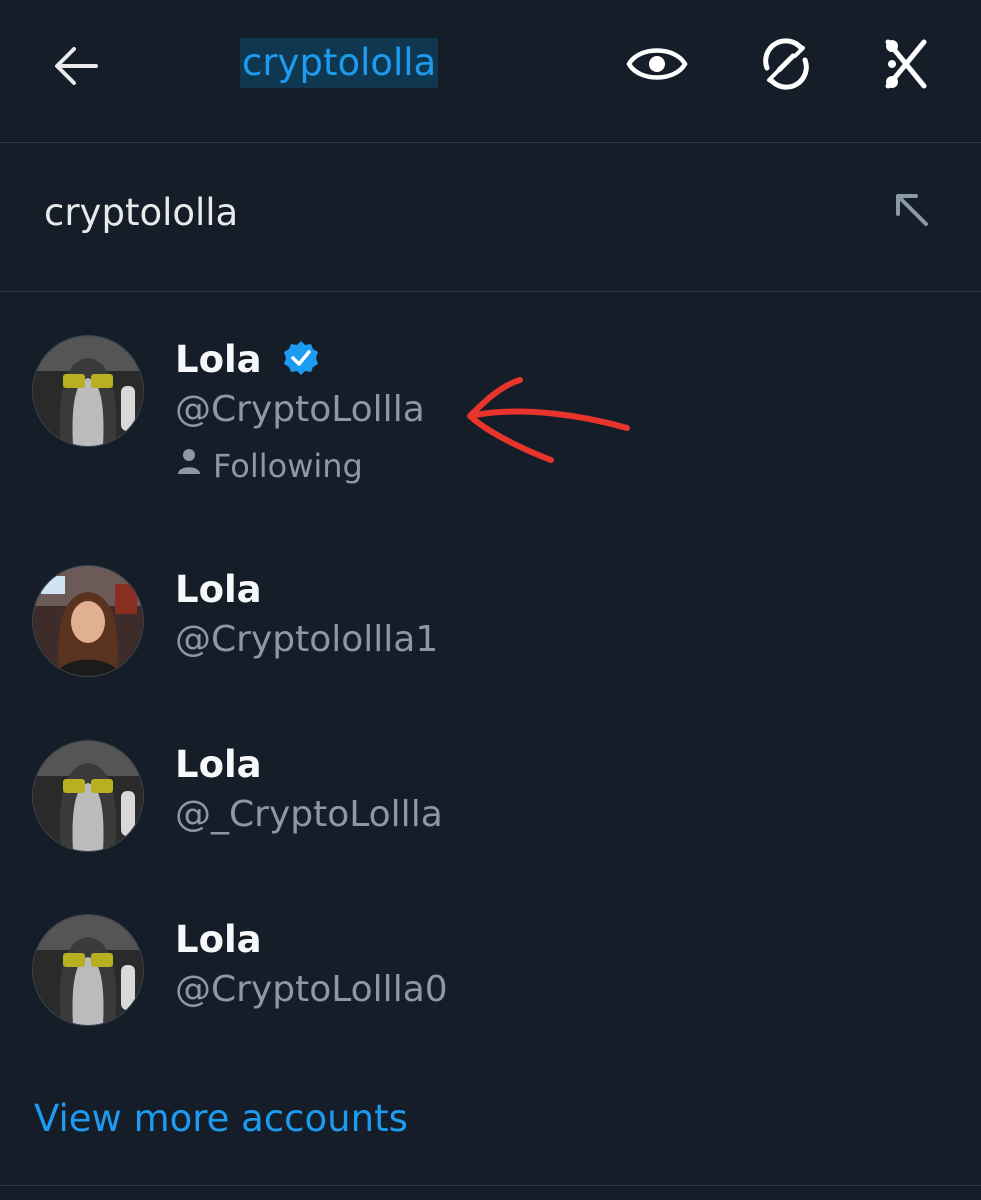 The width and height of the screenshot is (981, 1200). Describe the element at coordinates (548, 420) in the screenshot. I see `annotation-arrow` at that location.